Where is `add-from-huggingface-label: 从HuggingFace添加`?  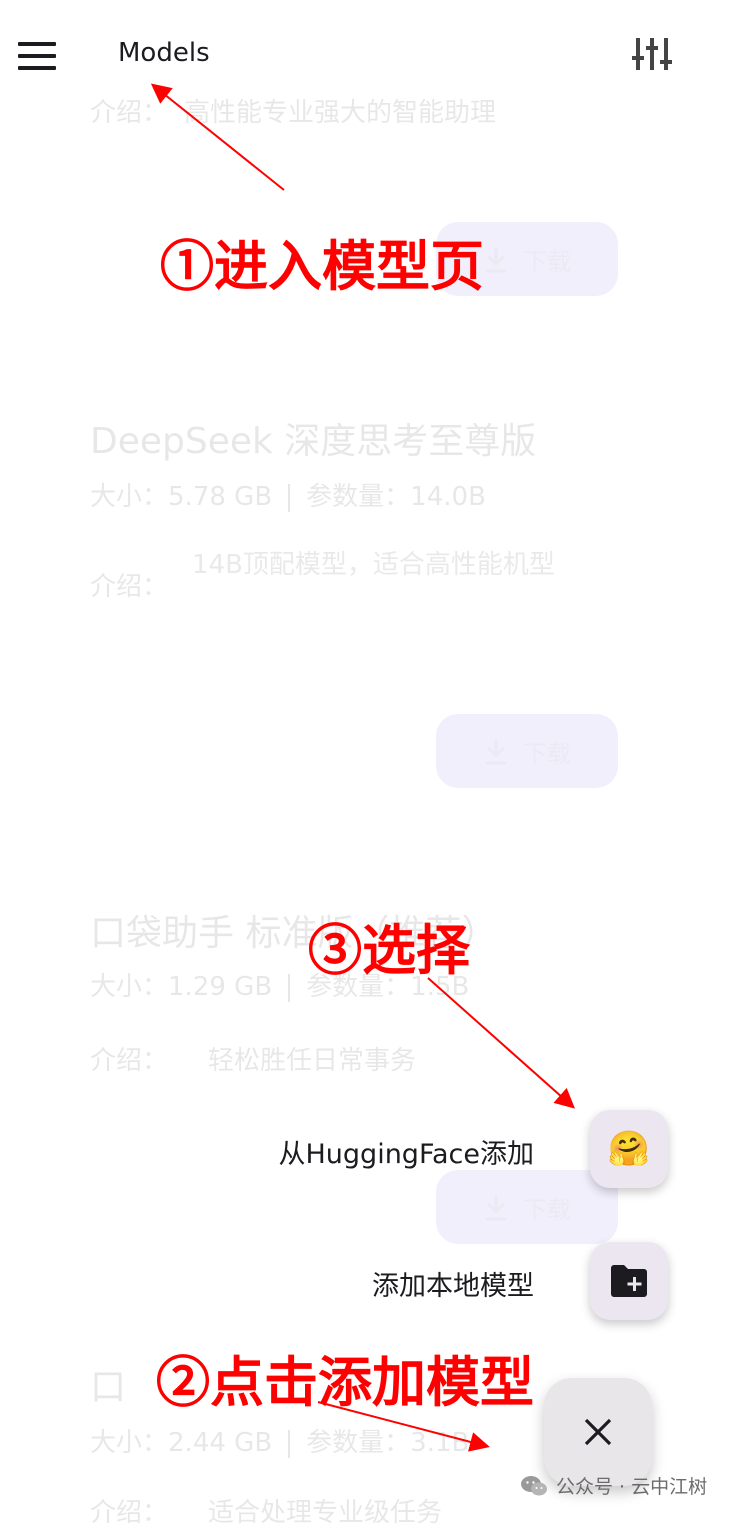 add-from-huggingface-label: 从HuggingFace添加 is located at coordinates (407, 1151).